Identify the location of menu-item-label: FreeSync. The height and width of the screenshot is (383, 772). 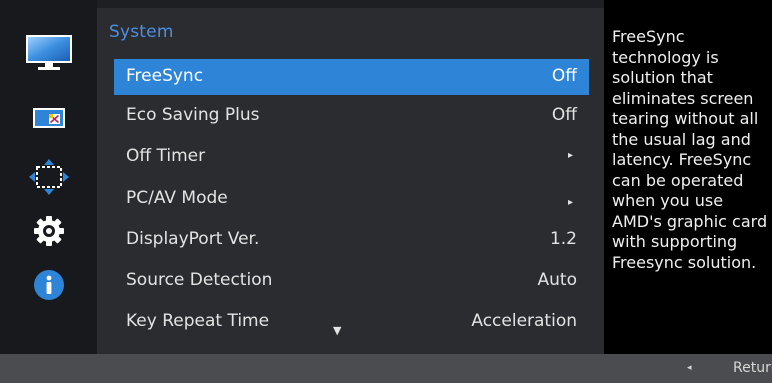
(165, 76).